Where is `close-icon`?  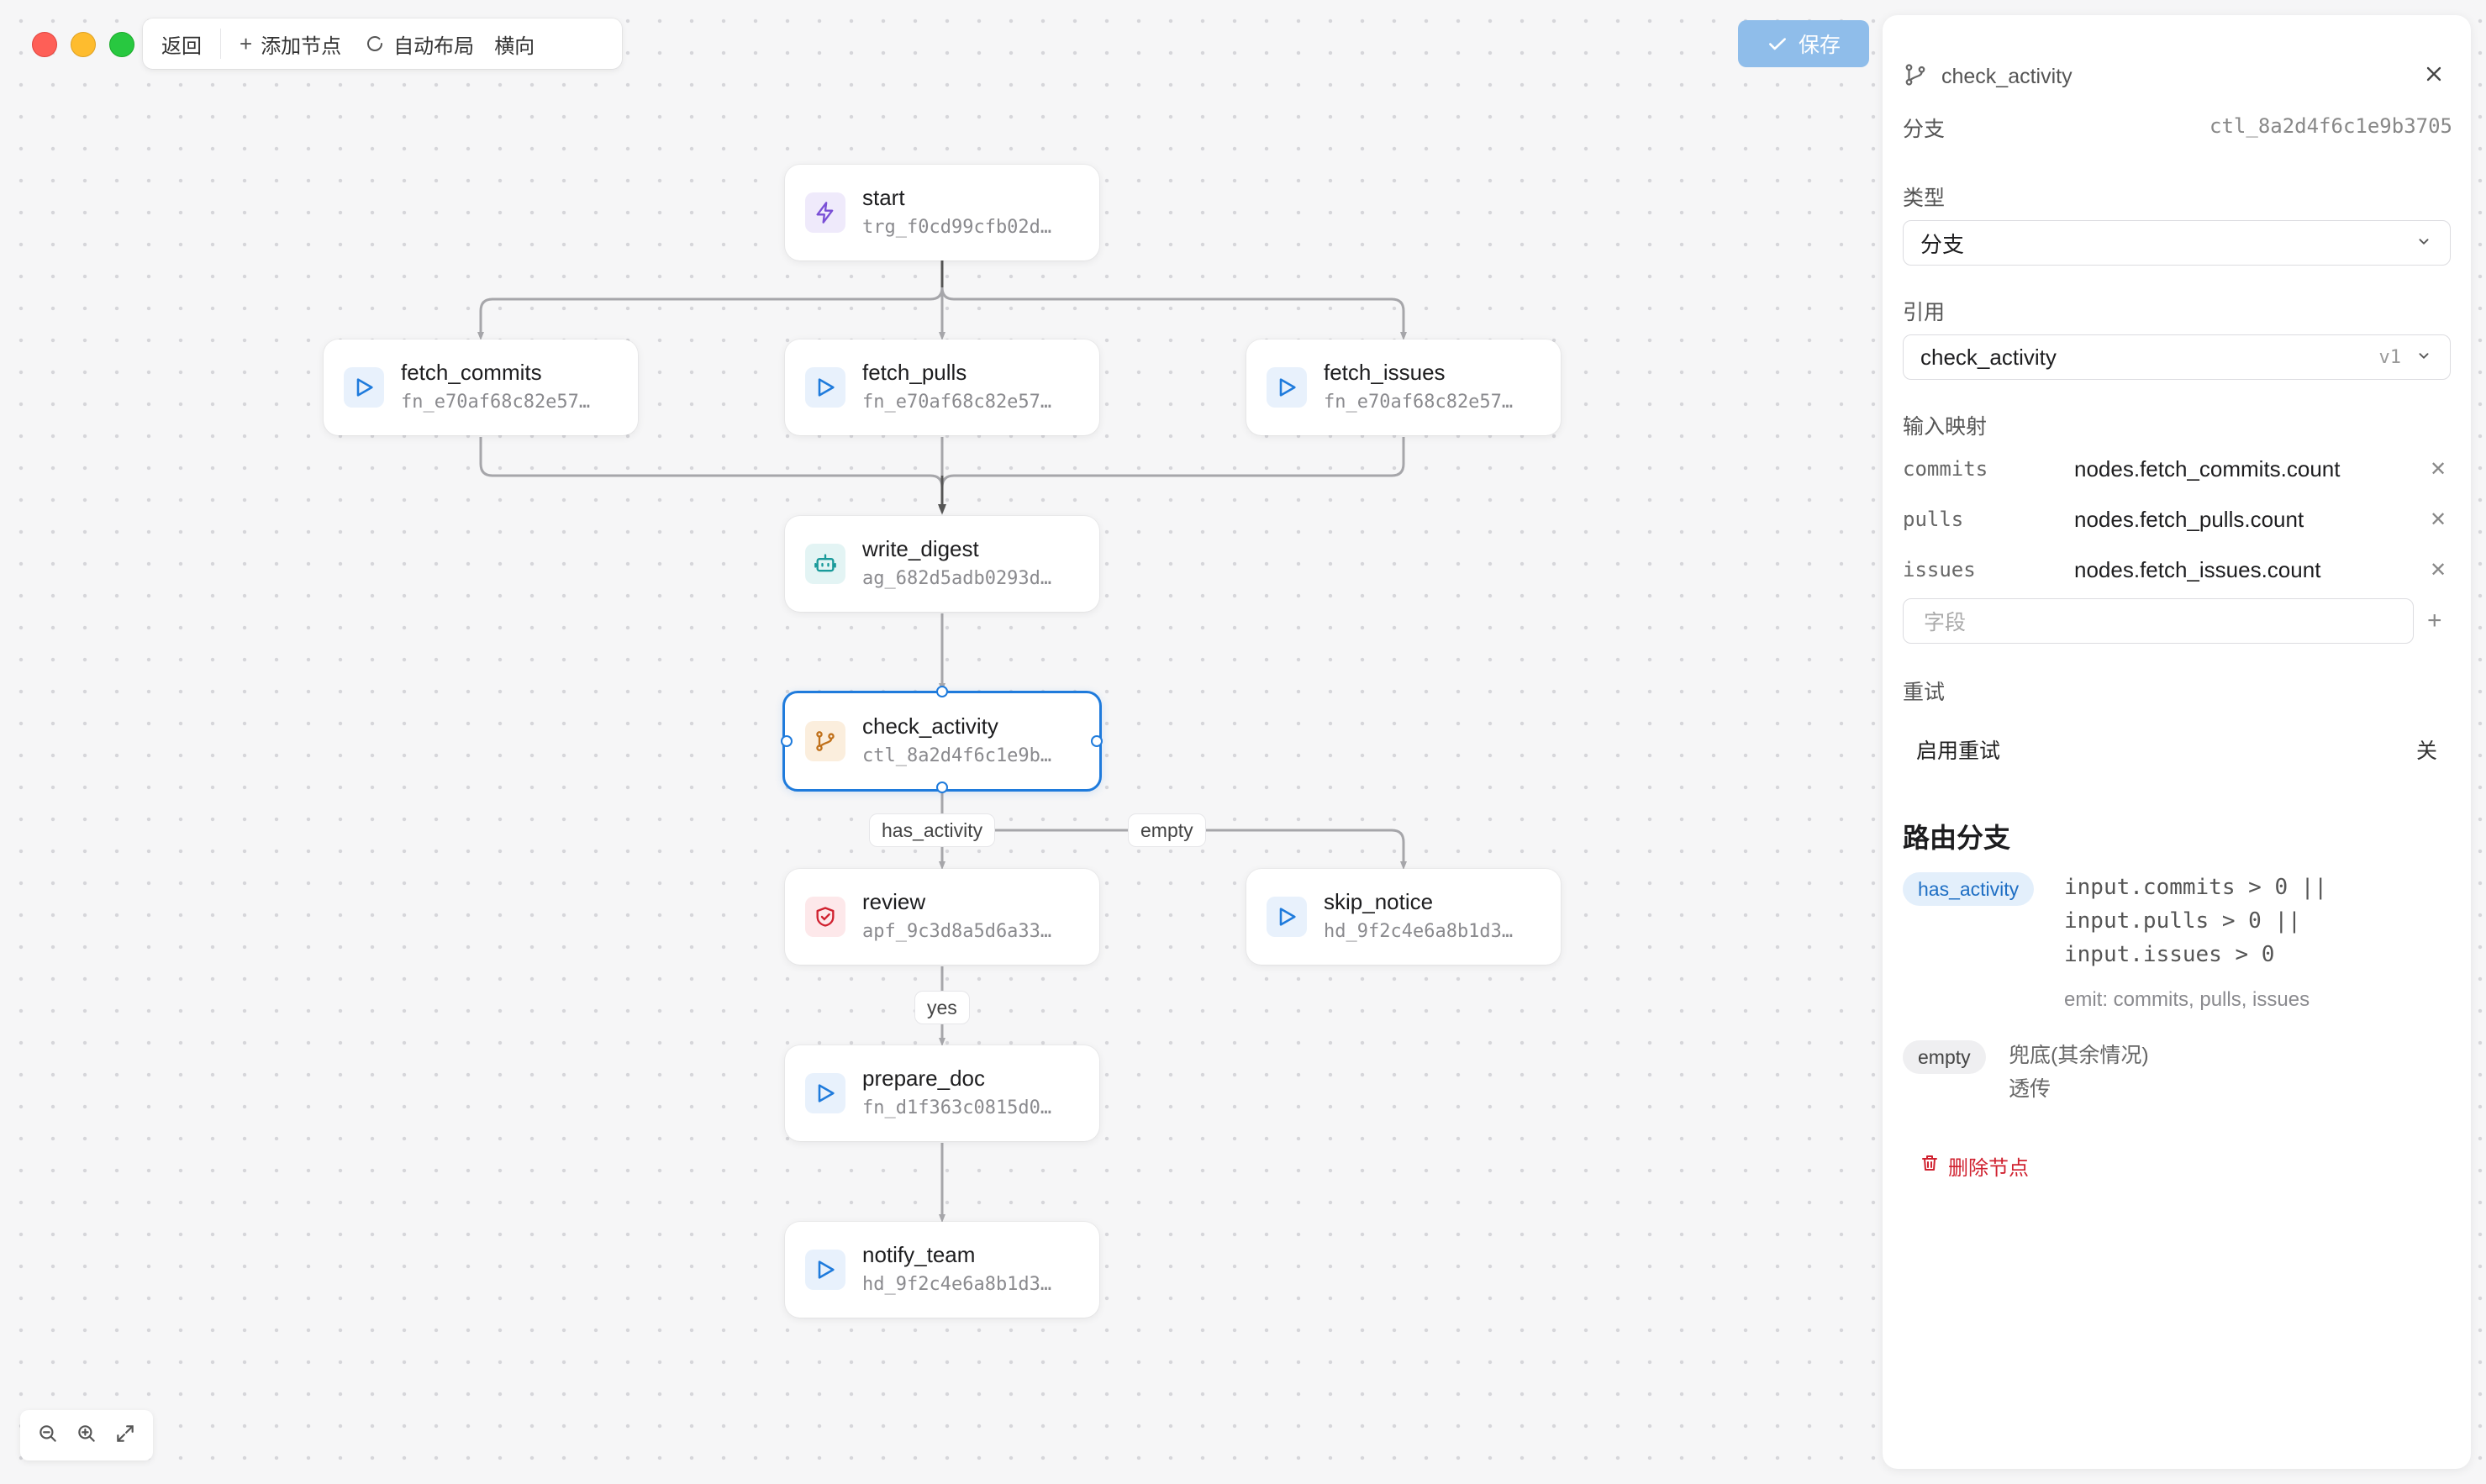
close-icon is located at coordinates (2434, 76).